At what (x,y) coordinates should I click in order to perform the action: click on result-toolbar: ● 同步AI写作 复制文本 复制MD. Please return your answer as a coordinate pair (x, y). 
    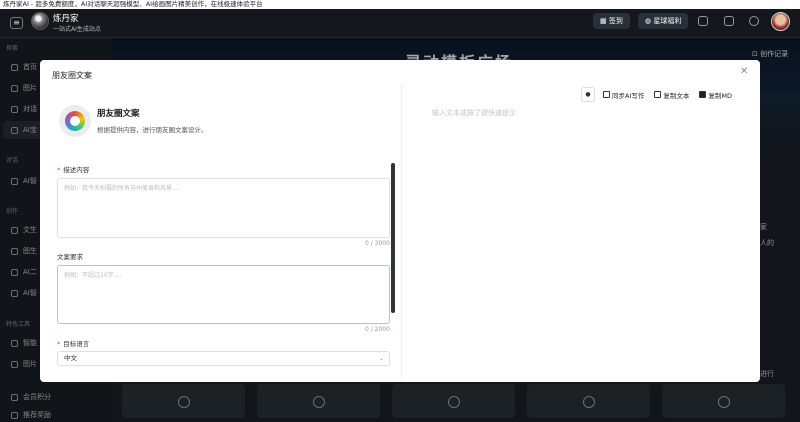
    Looking at the image, I should click on (657, 94).